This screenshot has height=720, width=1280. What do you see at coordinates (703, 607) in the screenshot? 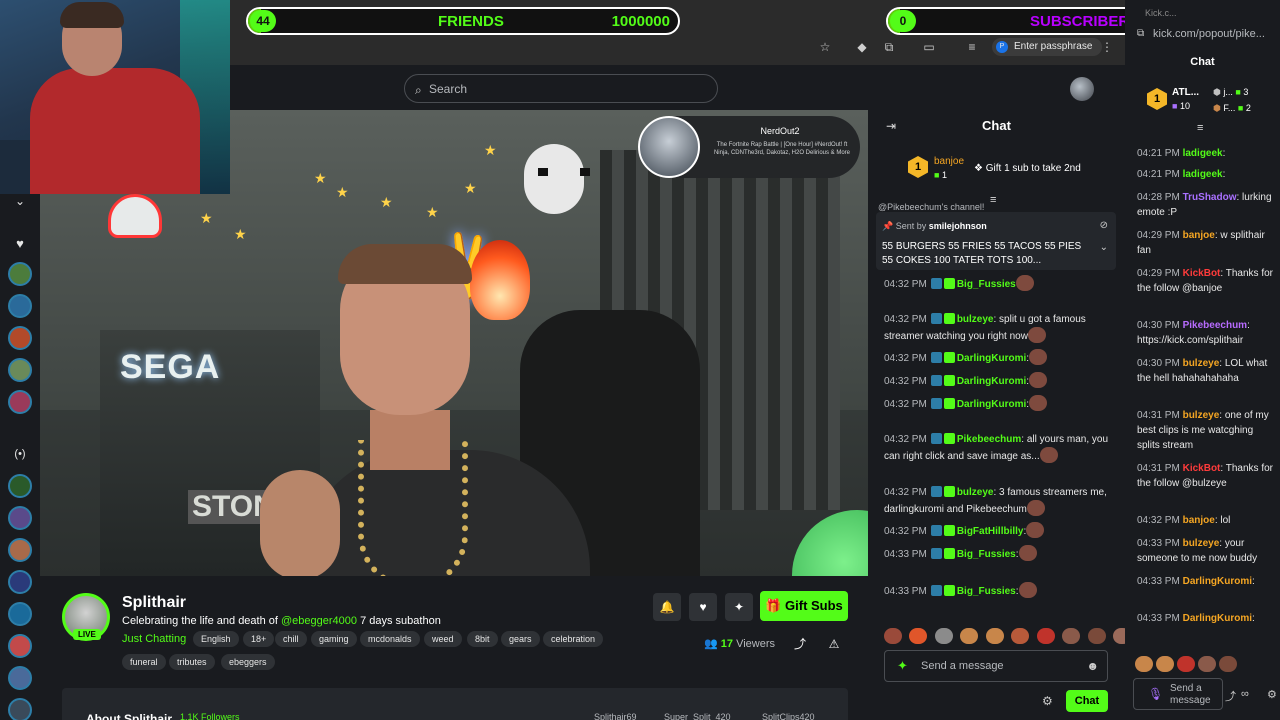
I see `follow-heart-button: ♥` at bounding box center [703, 607].